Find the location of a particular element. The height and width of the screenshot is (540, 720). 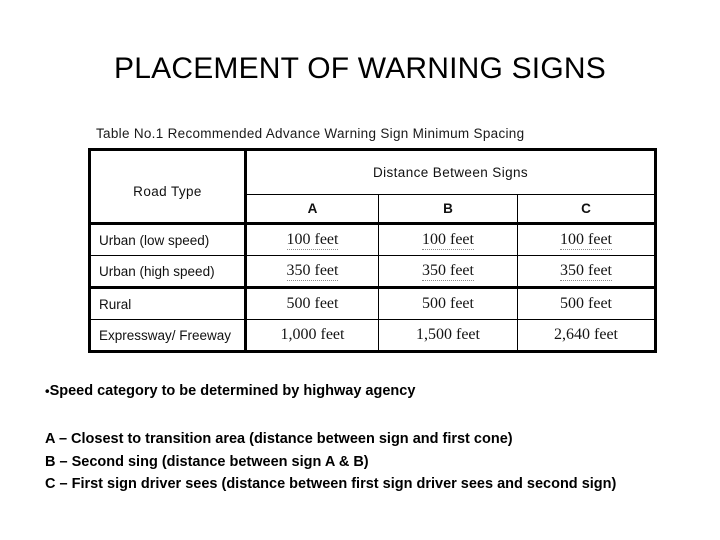

table-header-row-group: Road Type Distance Between Signs is located at coordinates (373, 187).